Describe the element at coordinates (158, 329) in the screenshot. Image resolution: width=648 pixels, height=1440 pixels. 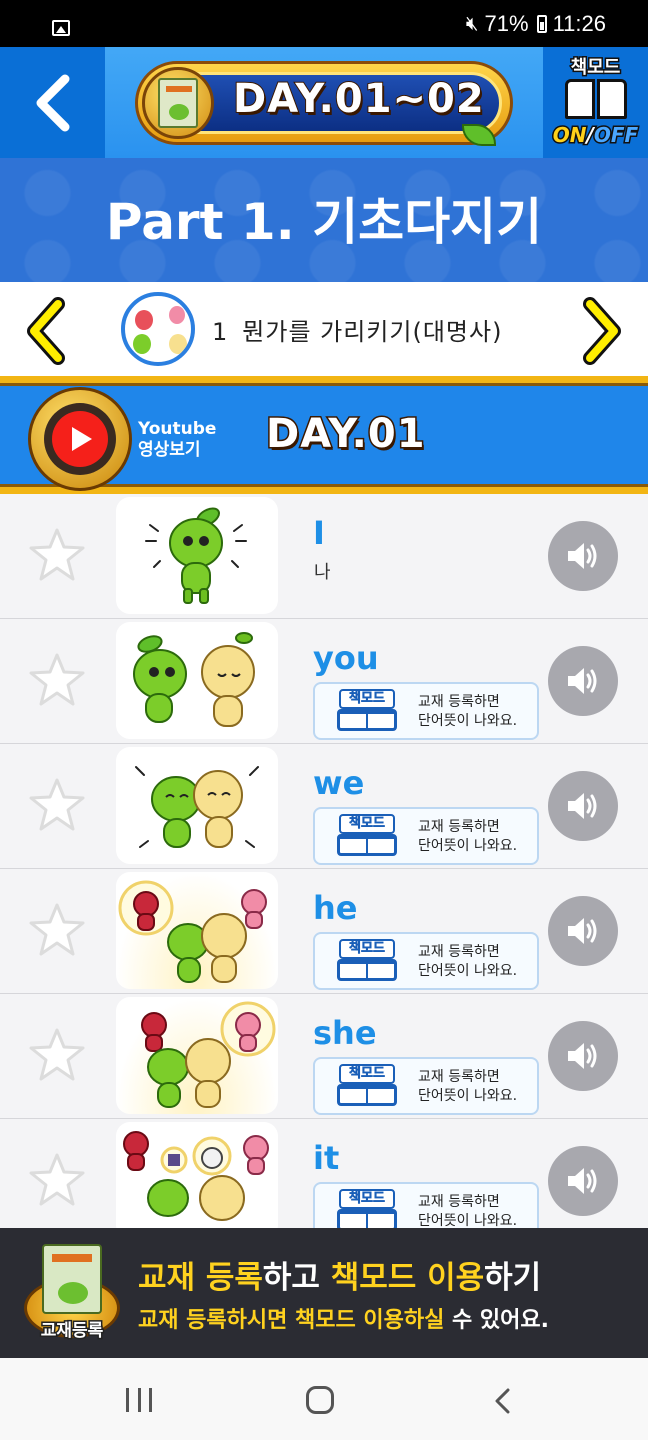
I see `lesson-icon` at that location.